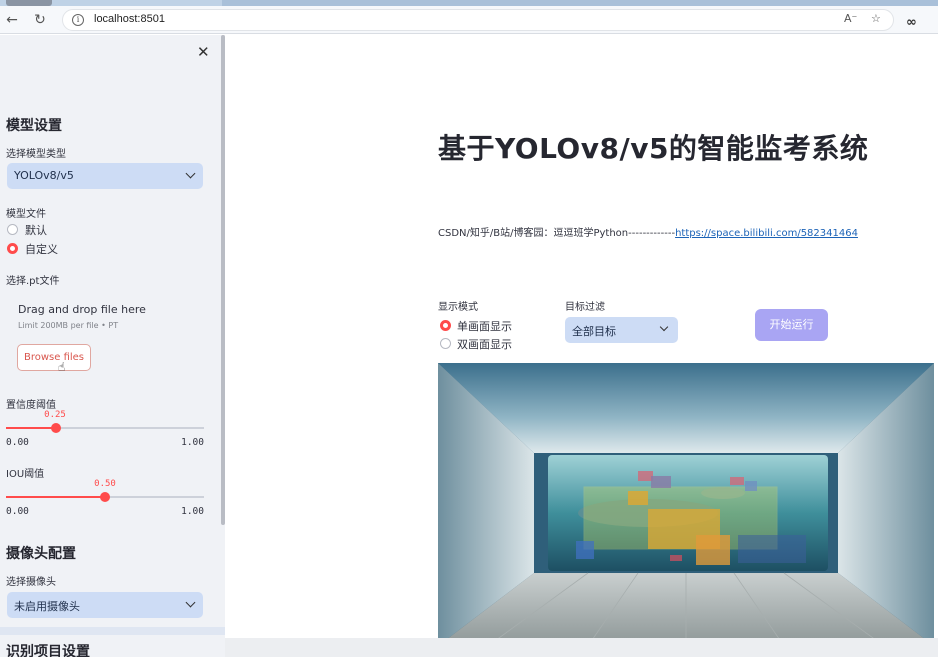  Describe the element at coordinates (41, 249) in the screenshot. I see `model-file-option-custom: 自定义` at that location.